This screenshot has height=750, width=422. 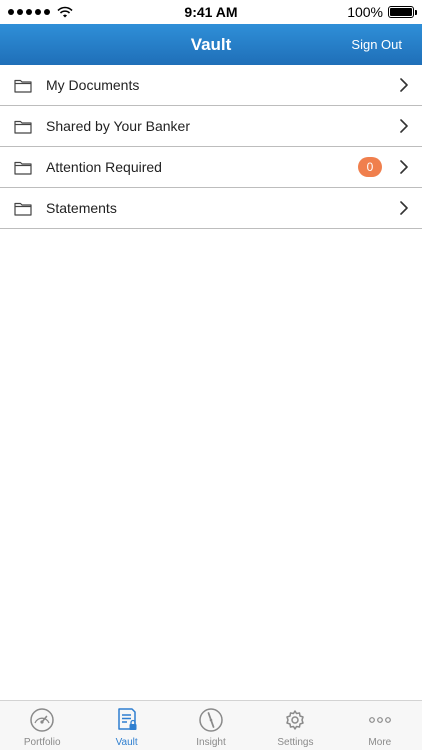 What do you see at coordinates (295, 720) in the screenshot?
I see `gear-icon` at bounding box center [295, 720].